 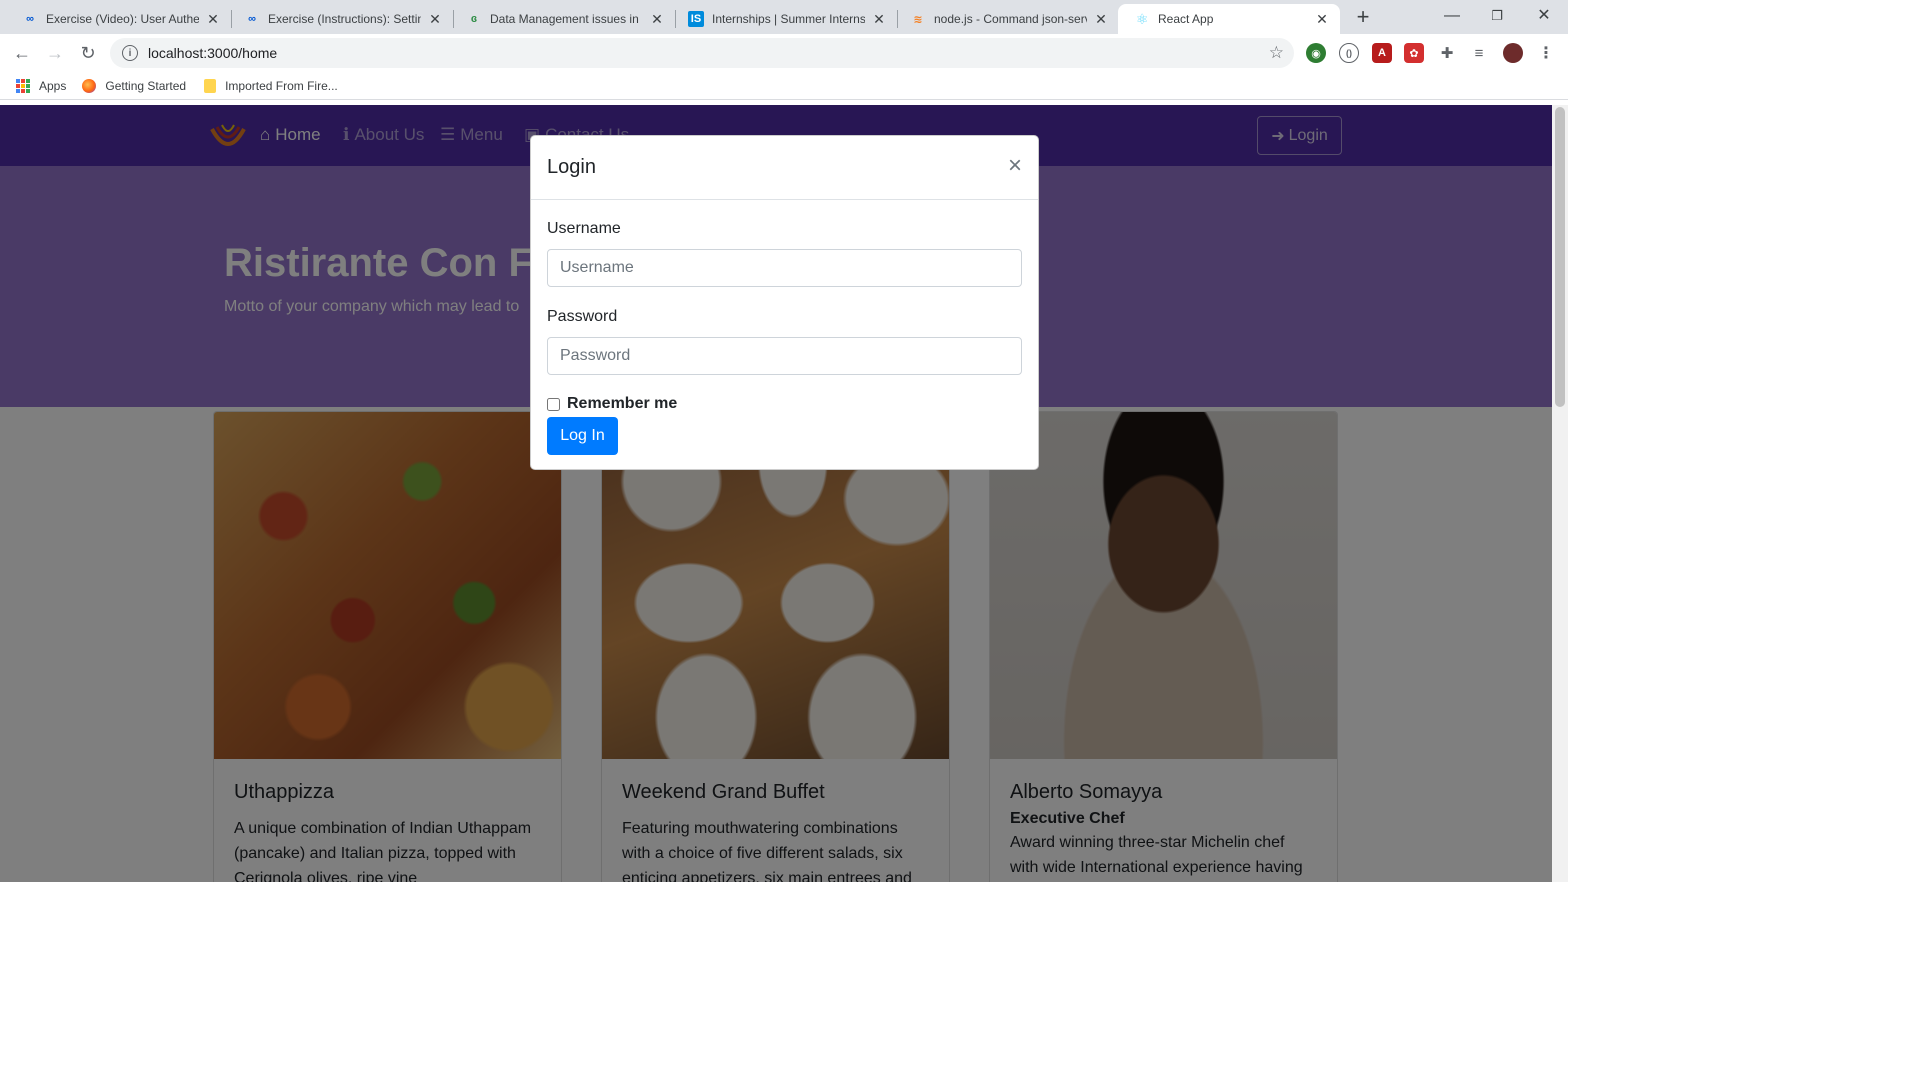 What do you see at coordinates (708, 53) in the screenshot?
I see `url-text: localhost:3000/home` at bounding box center [708, 53].